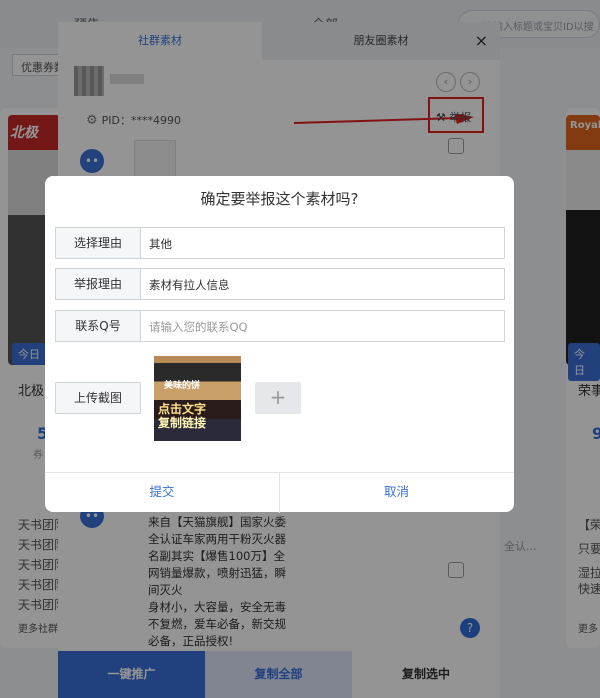 Image resolution: width=600 pixels, height=698 pixels. I want to click on add-screenshot-button: +, so click(278, 398).